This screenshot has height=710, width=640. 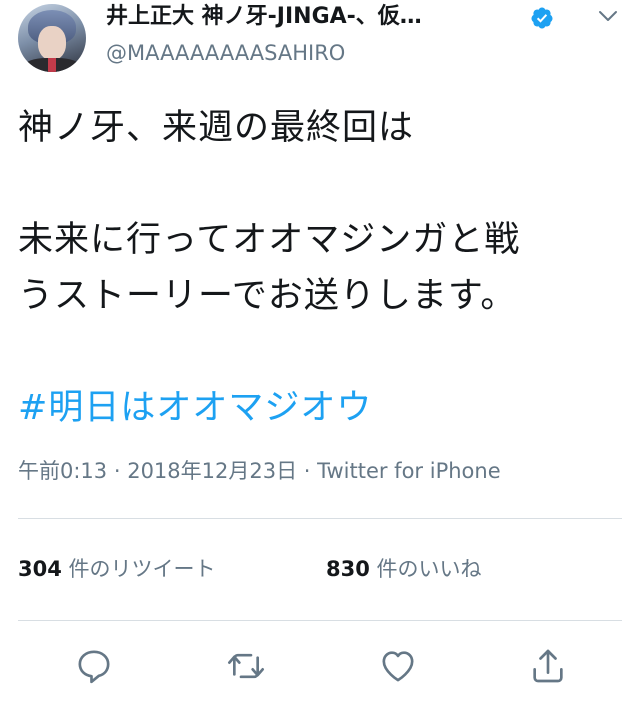 I want to click on likes-count: 830, so click(x=348, y=569).